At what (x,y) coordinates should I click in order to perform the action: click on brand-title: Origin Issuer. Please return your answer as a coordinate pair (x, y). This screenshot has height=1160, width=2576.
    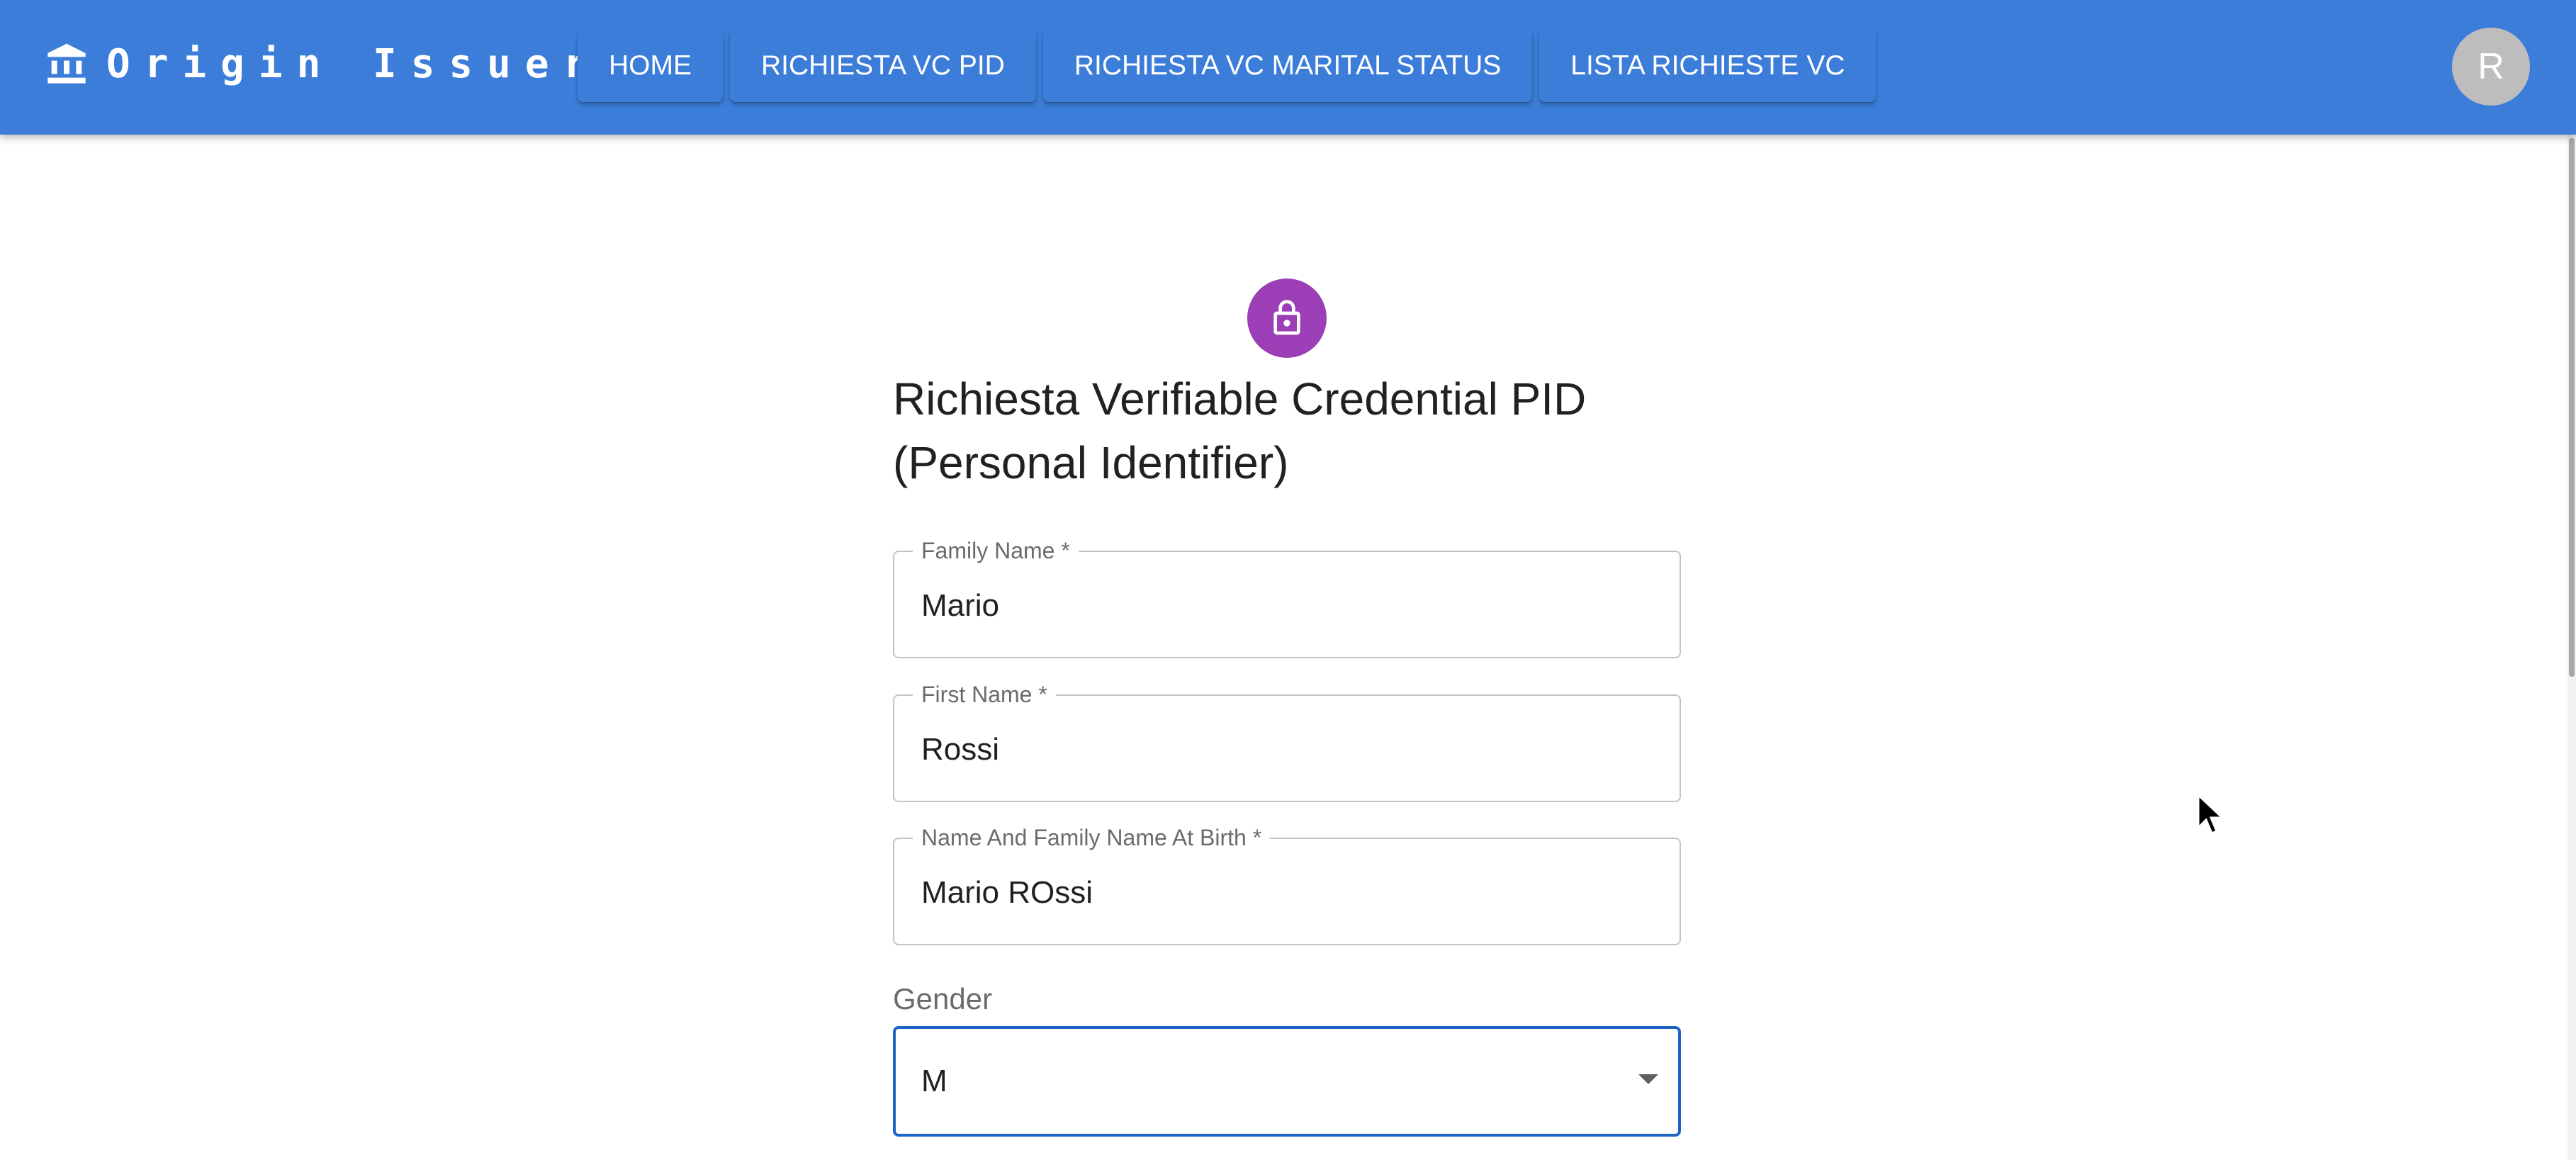
    Looking at the image, I should click on (354, 64).